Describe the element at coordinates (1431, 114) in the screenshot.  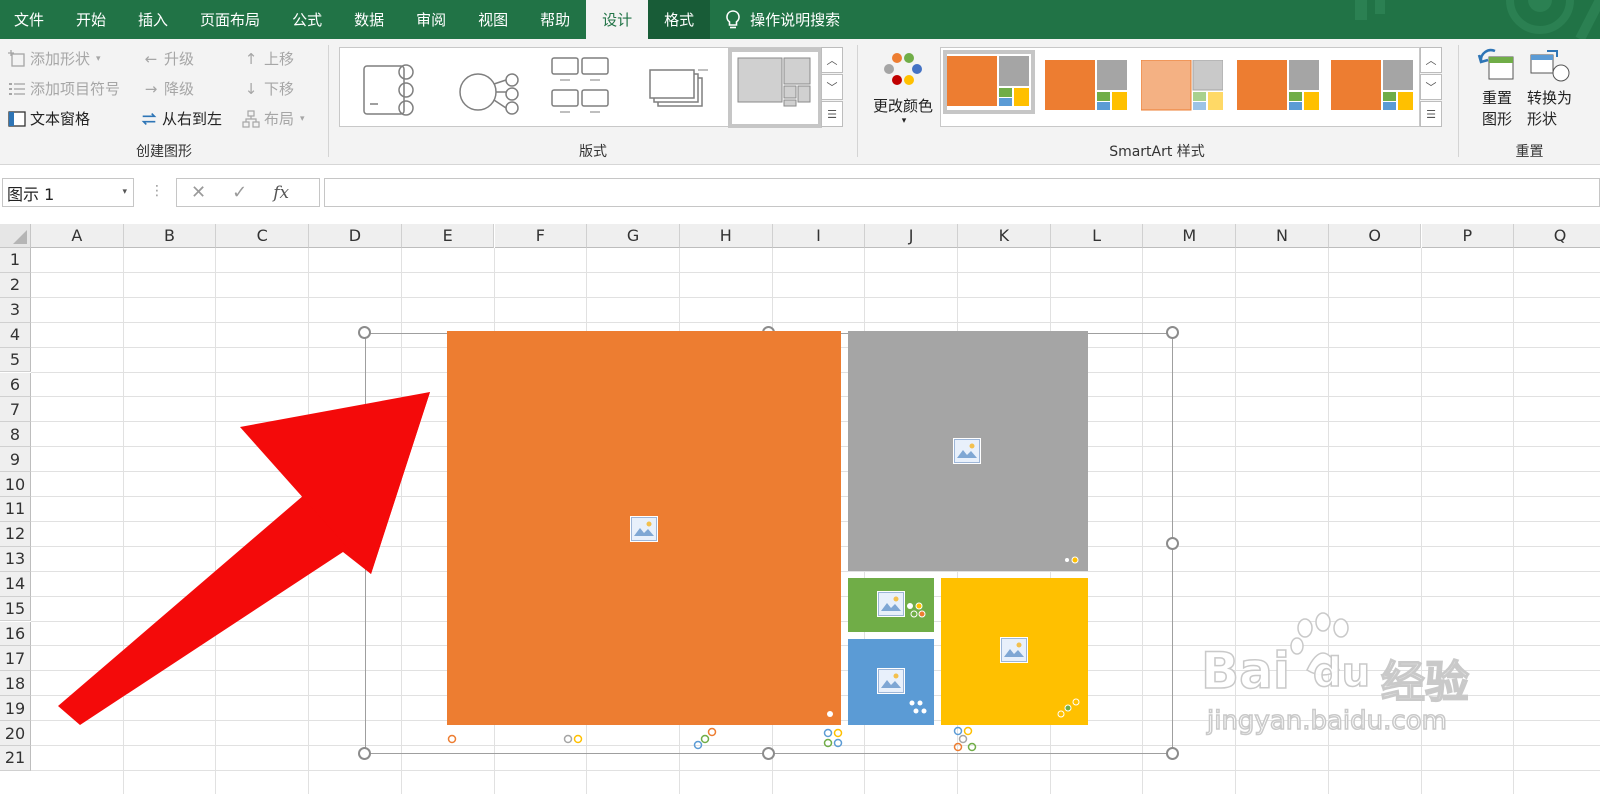
I see `styles-more: ☰` at that location.